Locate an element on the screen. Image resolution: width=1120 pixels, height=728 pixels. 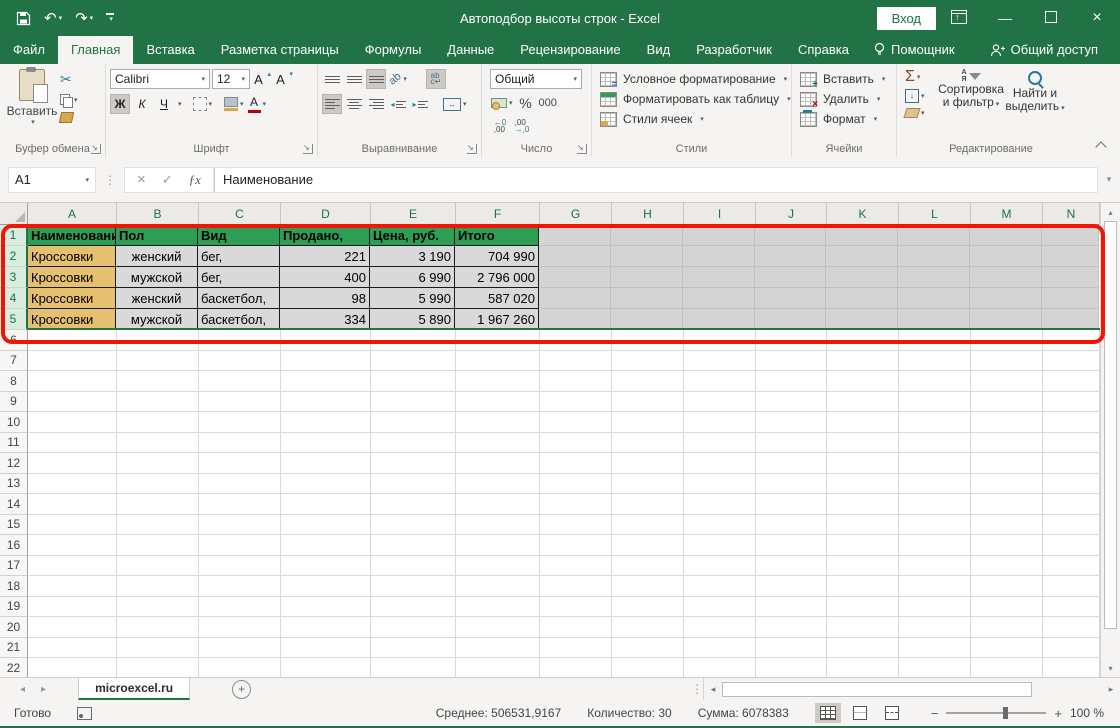
row-header-17: 17 is located at coordinates (14, 565).